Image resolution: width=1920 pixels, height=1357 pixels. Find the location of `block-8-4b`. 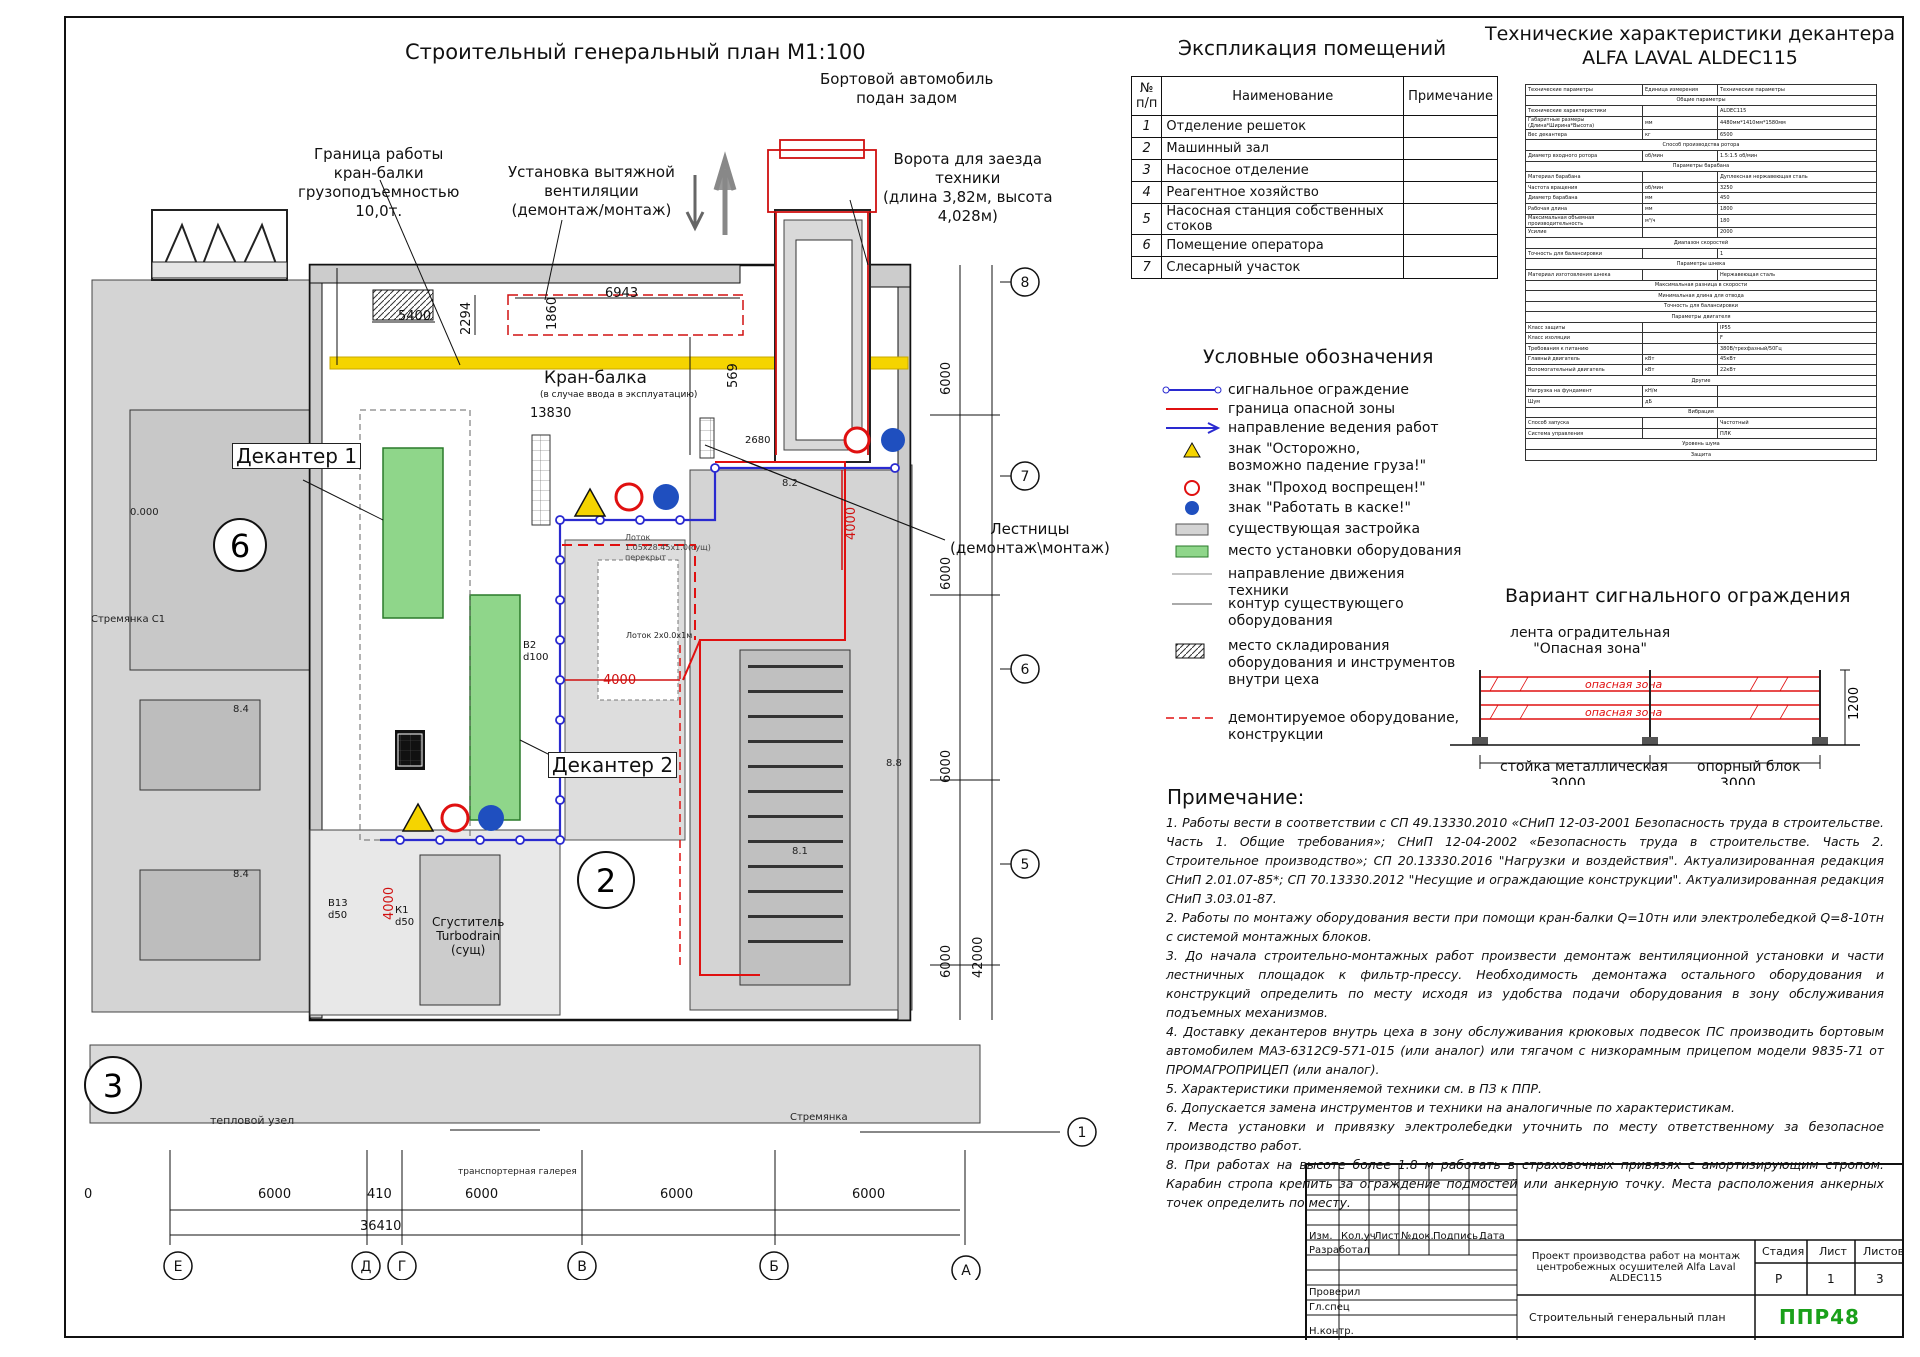

block-8-4b is located at coordinates (200, 915).